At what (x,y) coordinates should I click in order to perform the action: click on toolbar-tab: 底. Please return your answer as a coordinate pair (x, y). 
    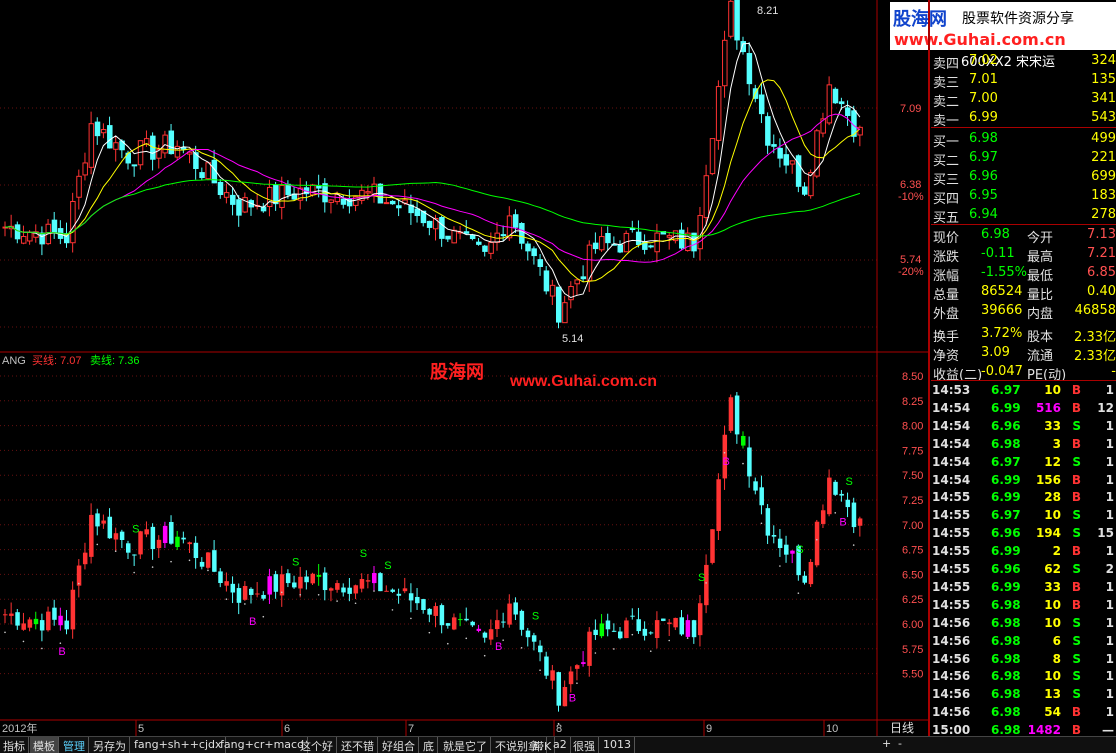
    Looking at the image, I should click on (429, 745).